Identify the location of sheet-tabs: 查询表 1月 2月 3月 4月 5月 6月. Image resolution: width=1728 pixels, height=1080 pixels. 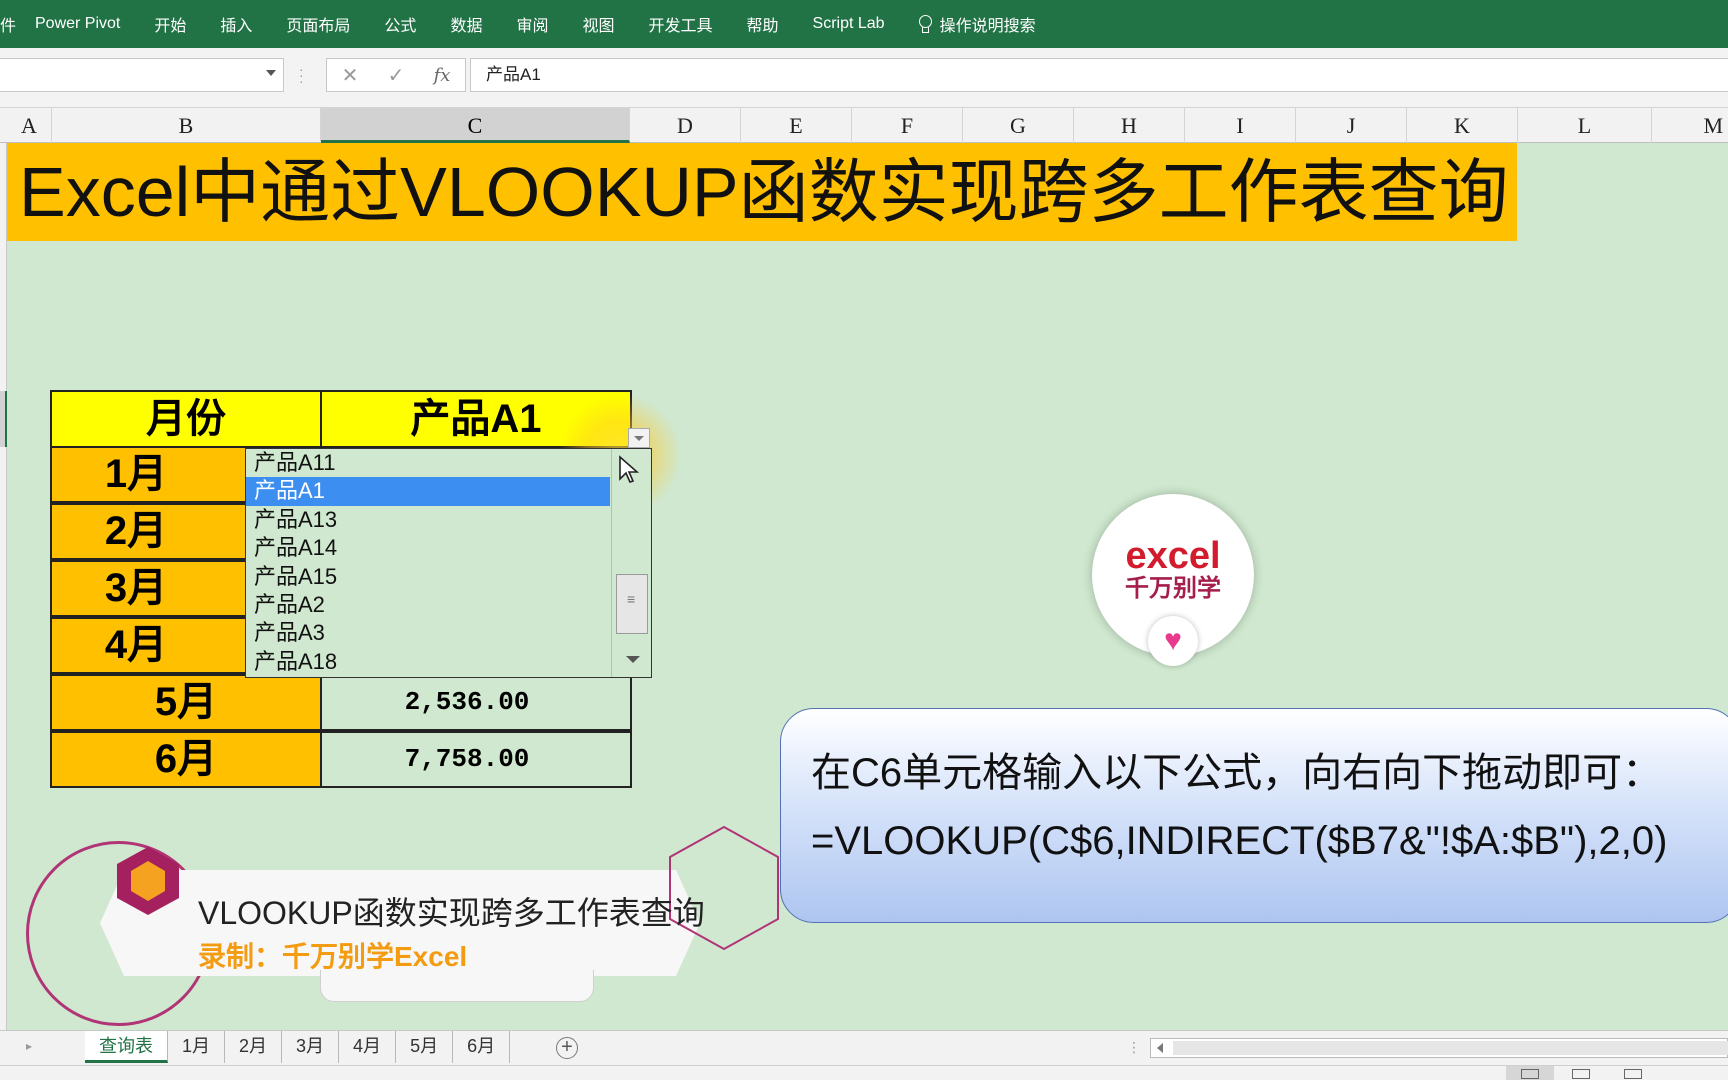
(298, 1047).